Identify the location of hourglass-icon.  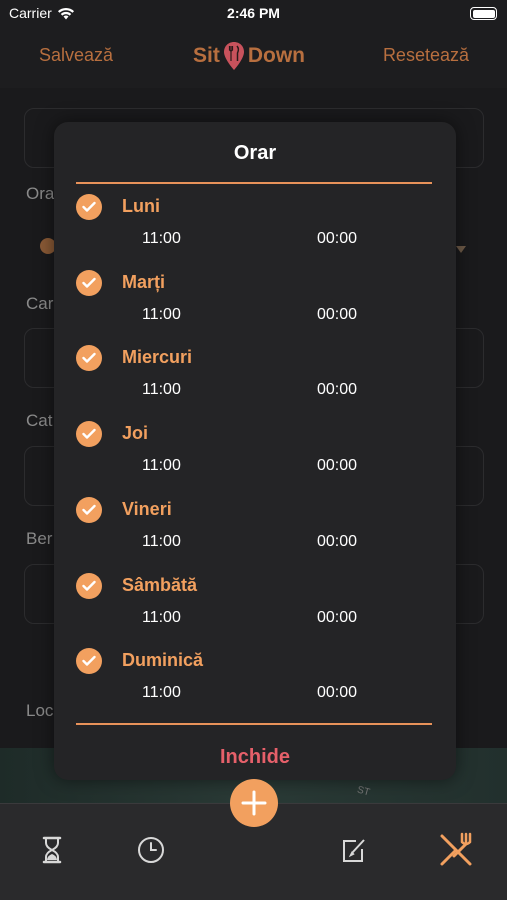
(52, 850).